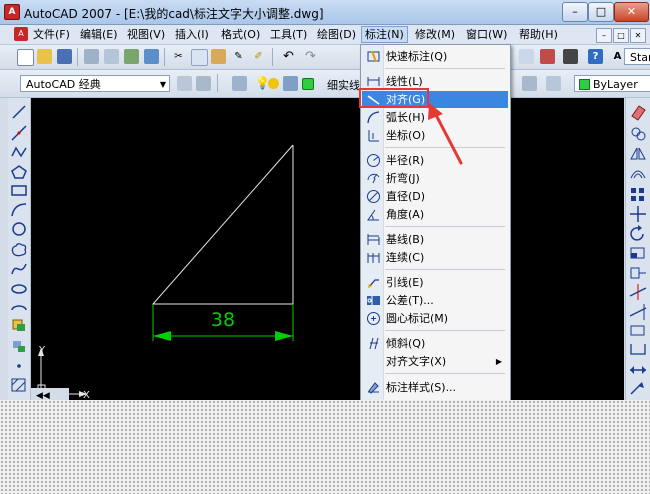 Image resolution: width=650 pixels, height=494 pixels. I want to click on red-arrow-icon, so click(445, 134).